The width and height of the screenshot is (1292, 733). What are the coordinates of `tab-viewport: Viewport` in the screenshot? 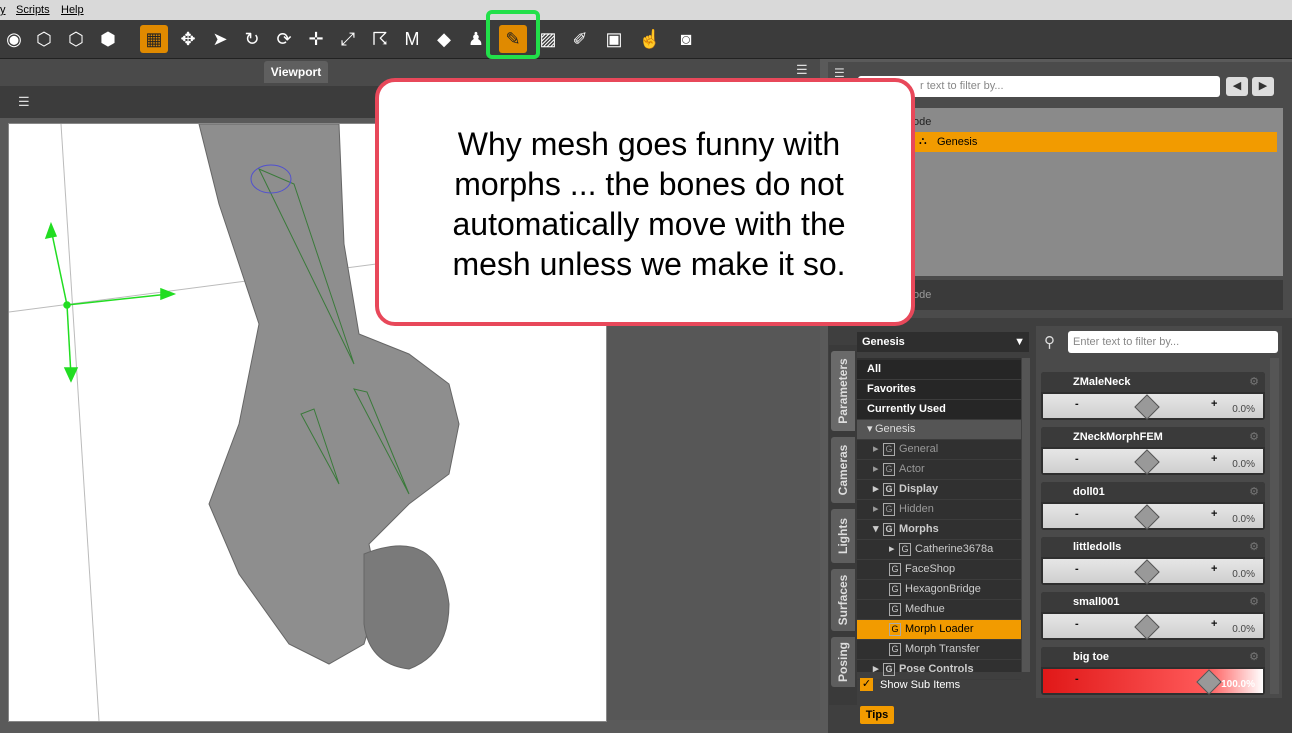 It's located at (296, 72).